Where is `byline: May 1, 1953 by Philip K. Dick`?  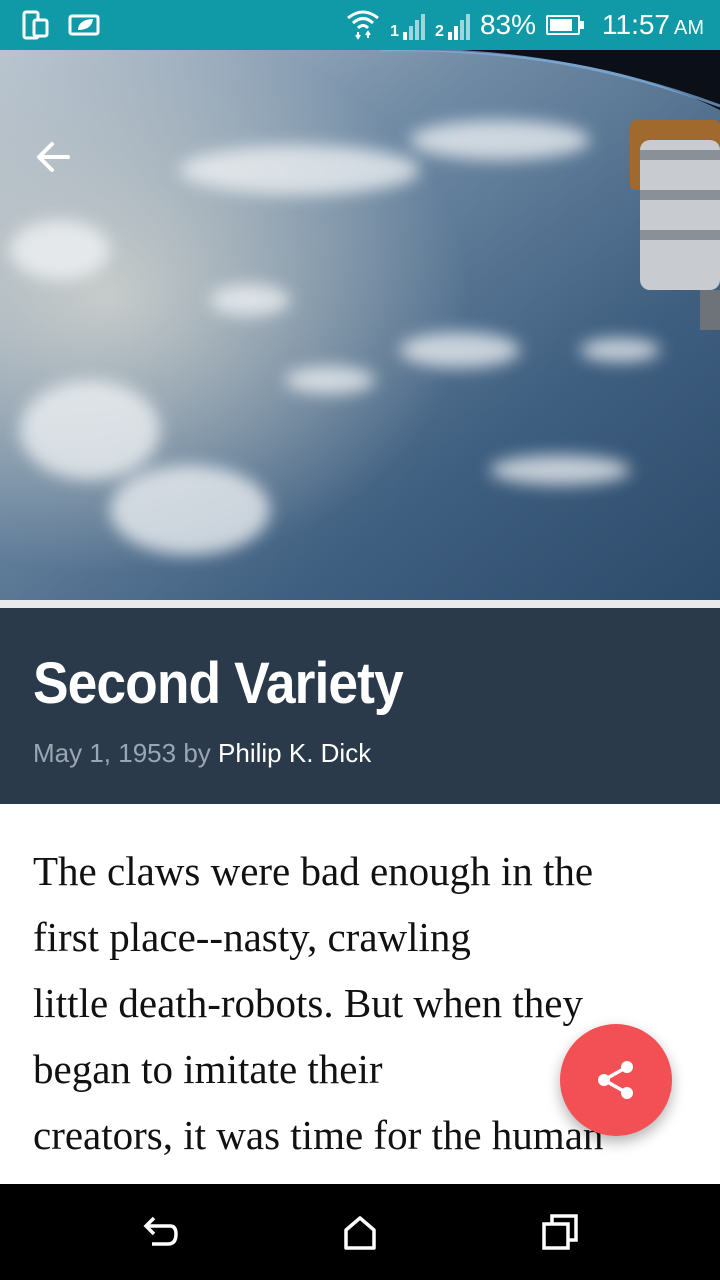
byline: May 1, 1953 by Philip K. Dick is located at coordinates (202, 753).